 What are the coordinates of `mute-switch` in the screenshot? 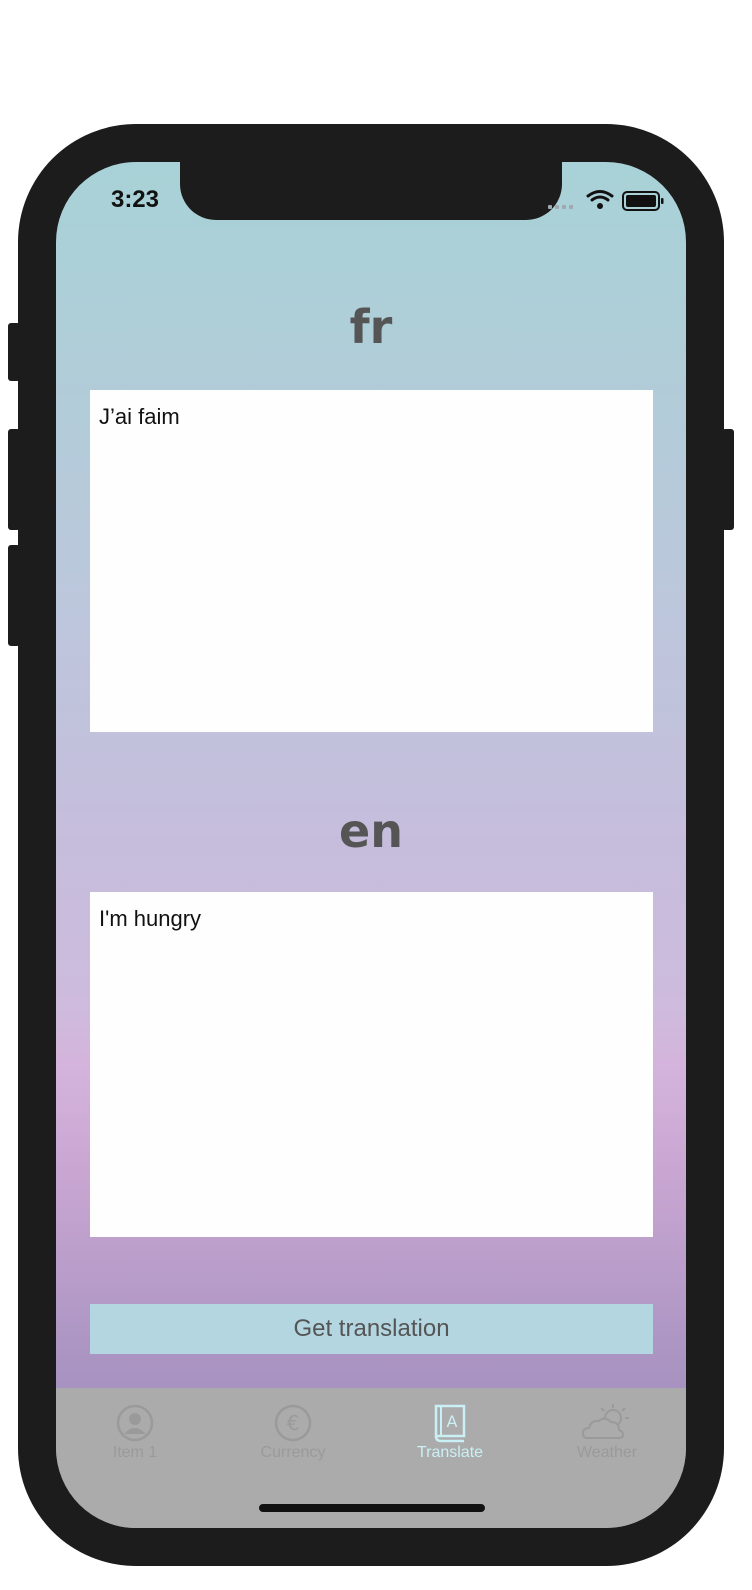 It's located at (14, 352).